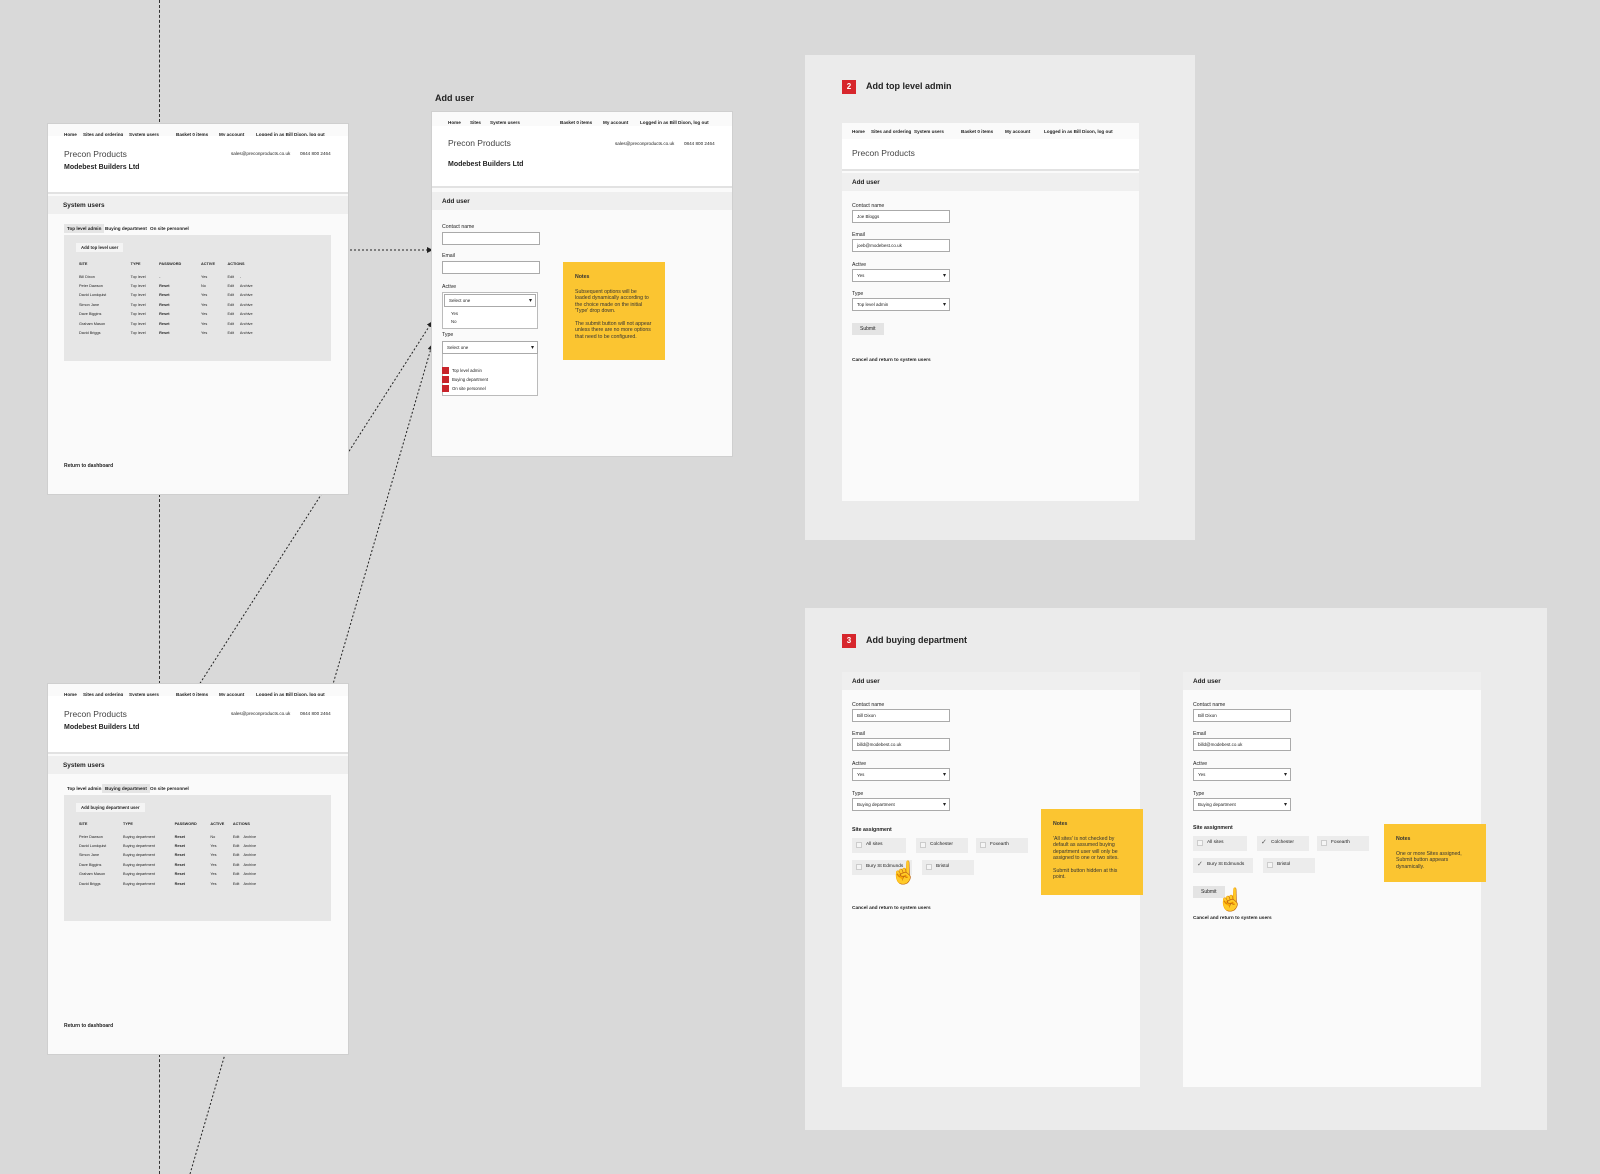 The height and width of the screenshot is (1174, 1600). What do you see at coordinates (469, 388) in the screenshot?
I see `type-option-on-site-personnel: On site personnel` at bounding box center [469, 388].